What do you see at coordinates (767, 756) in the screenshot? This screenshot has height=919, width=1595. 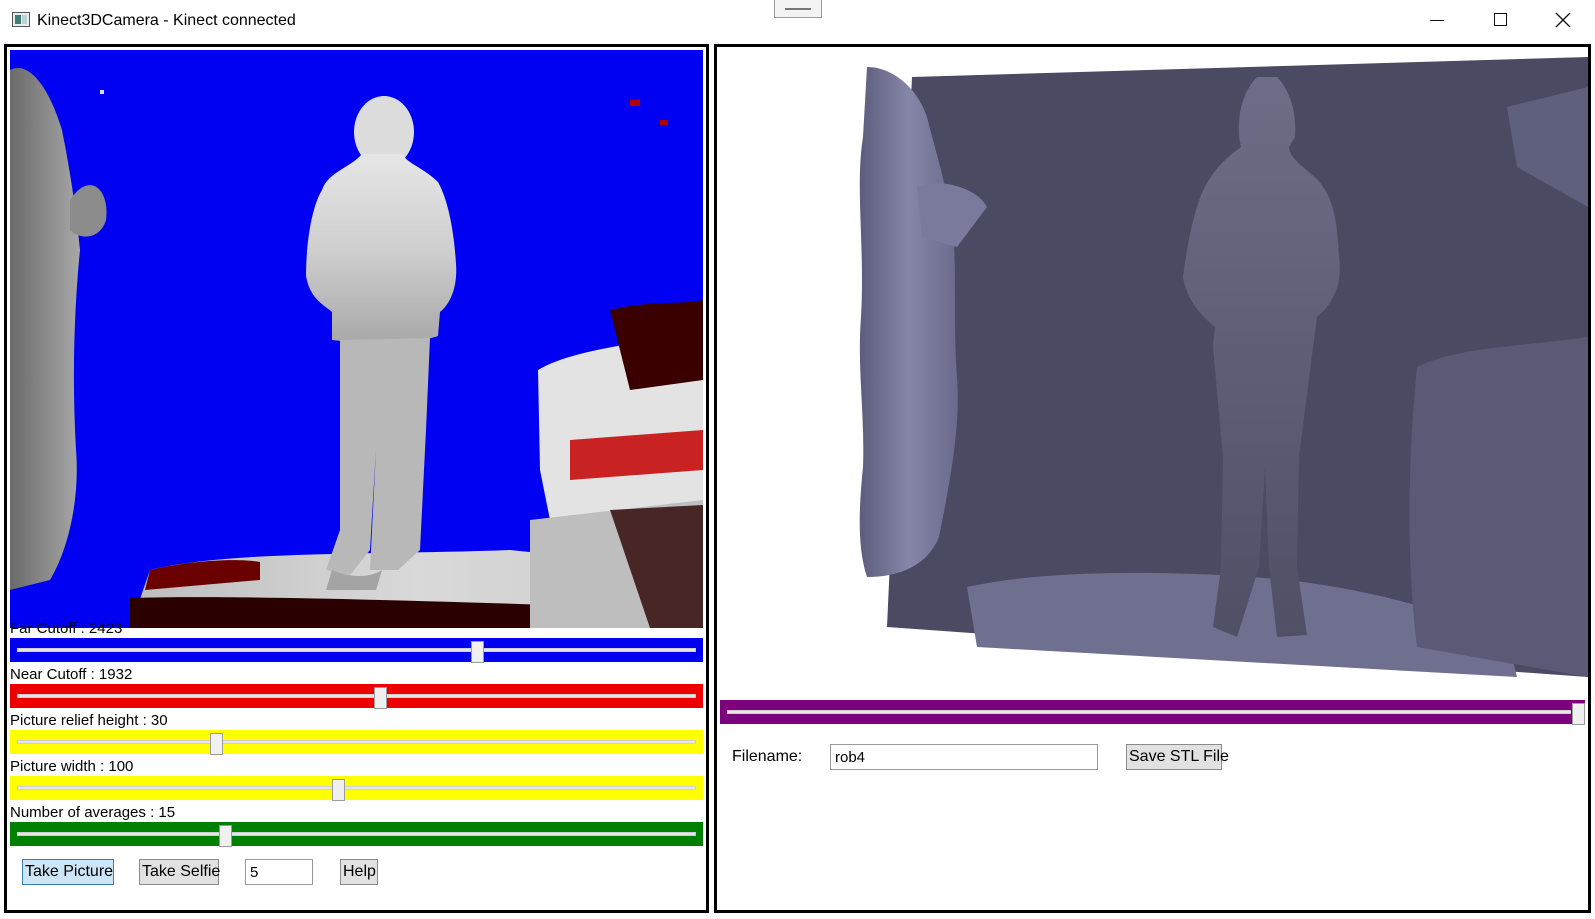 I see `filename-label: Filename:` at bounding box center [767, 756].